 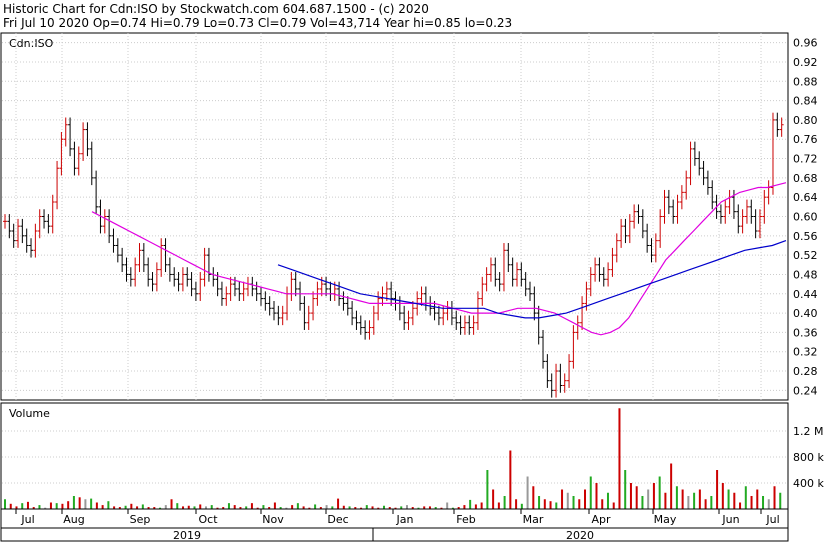 I want to click on volume-tick-label: 800 k, so click(x=808, y=457).